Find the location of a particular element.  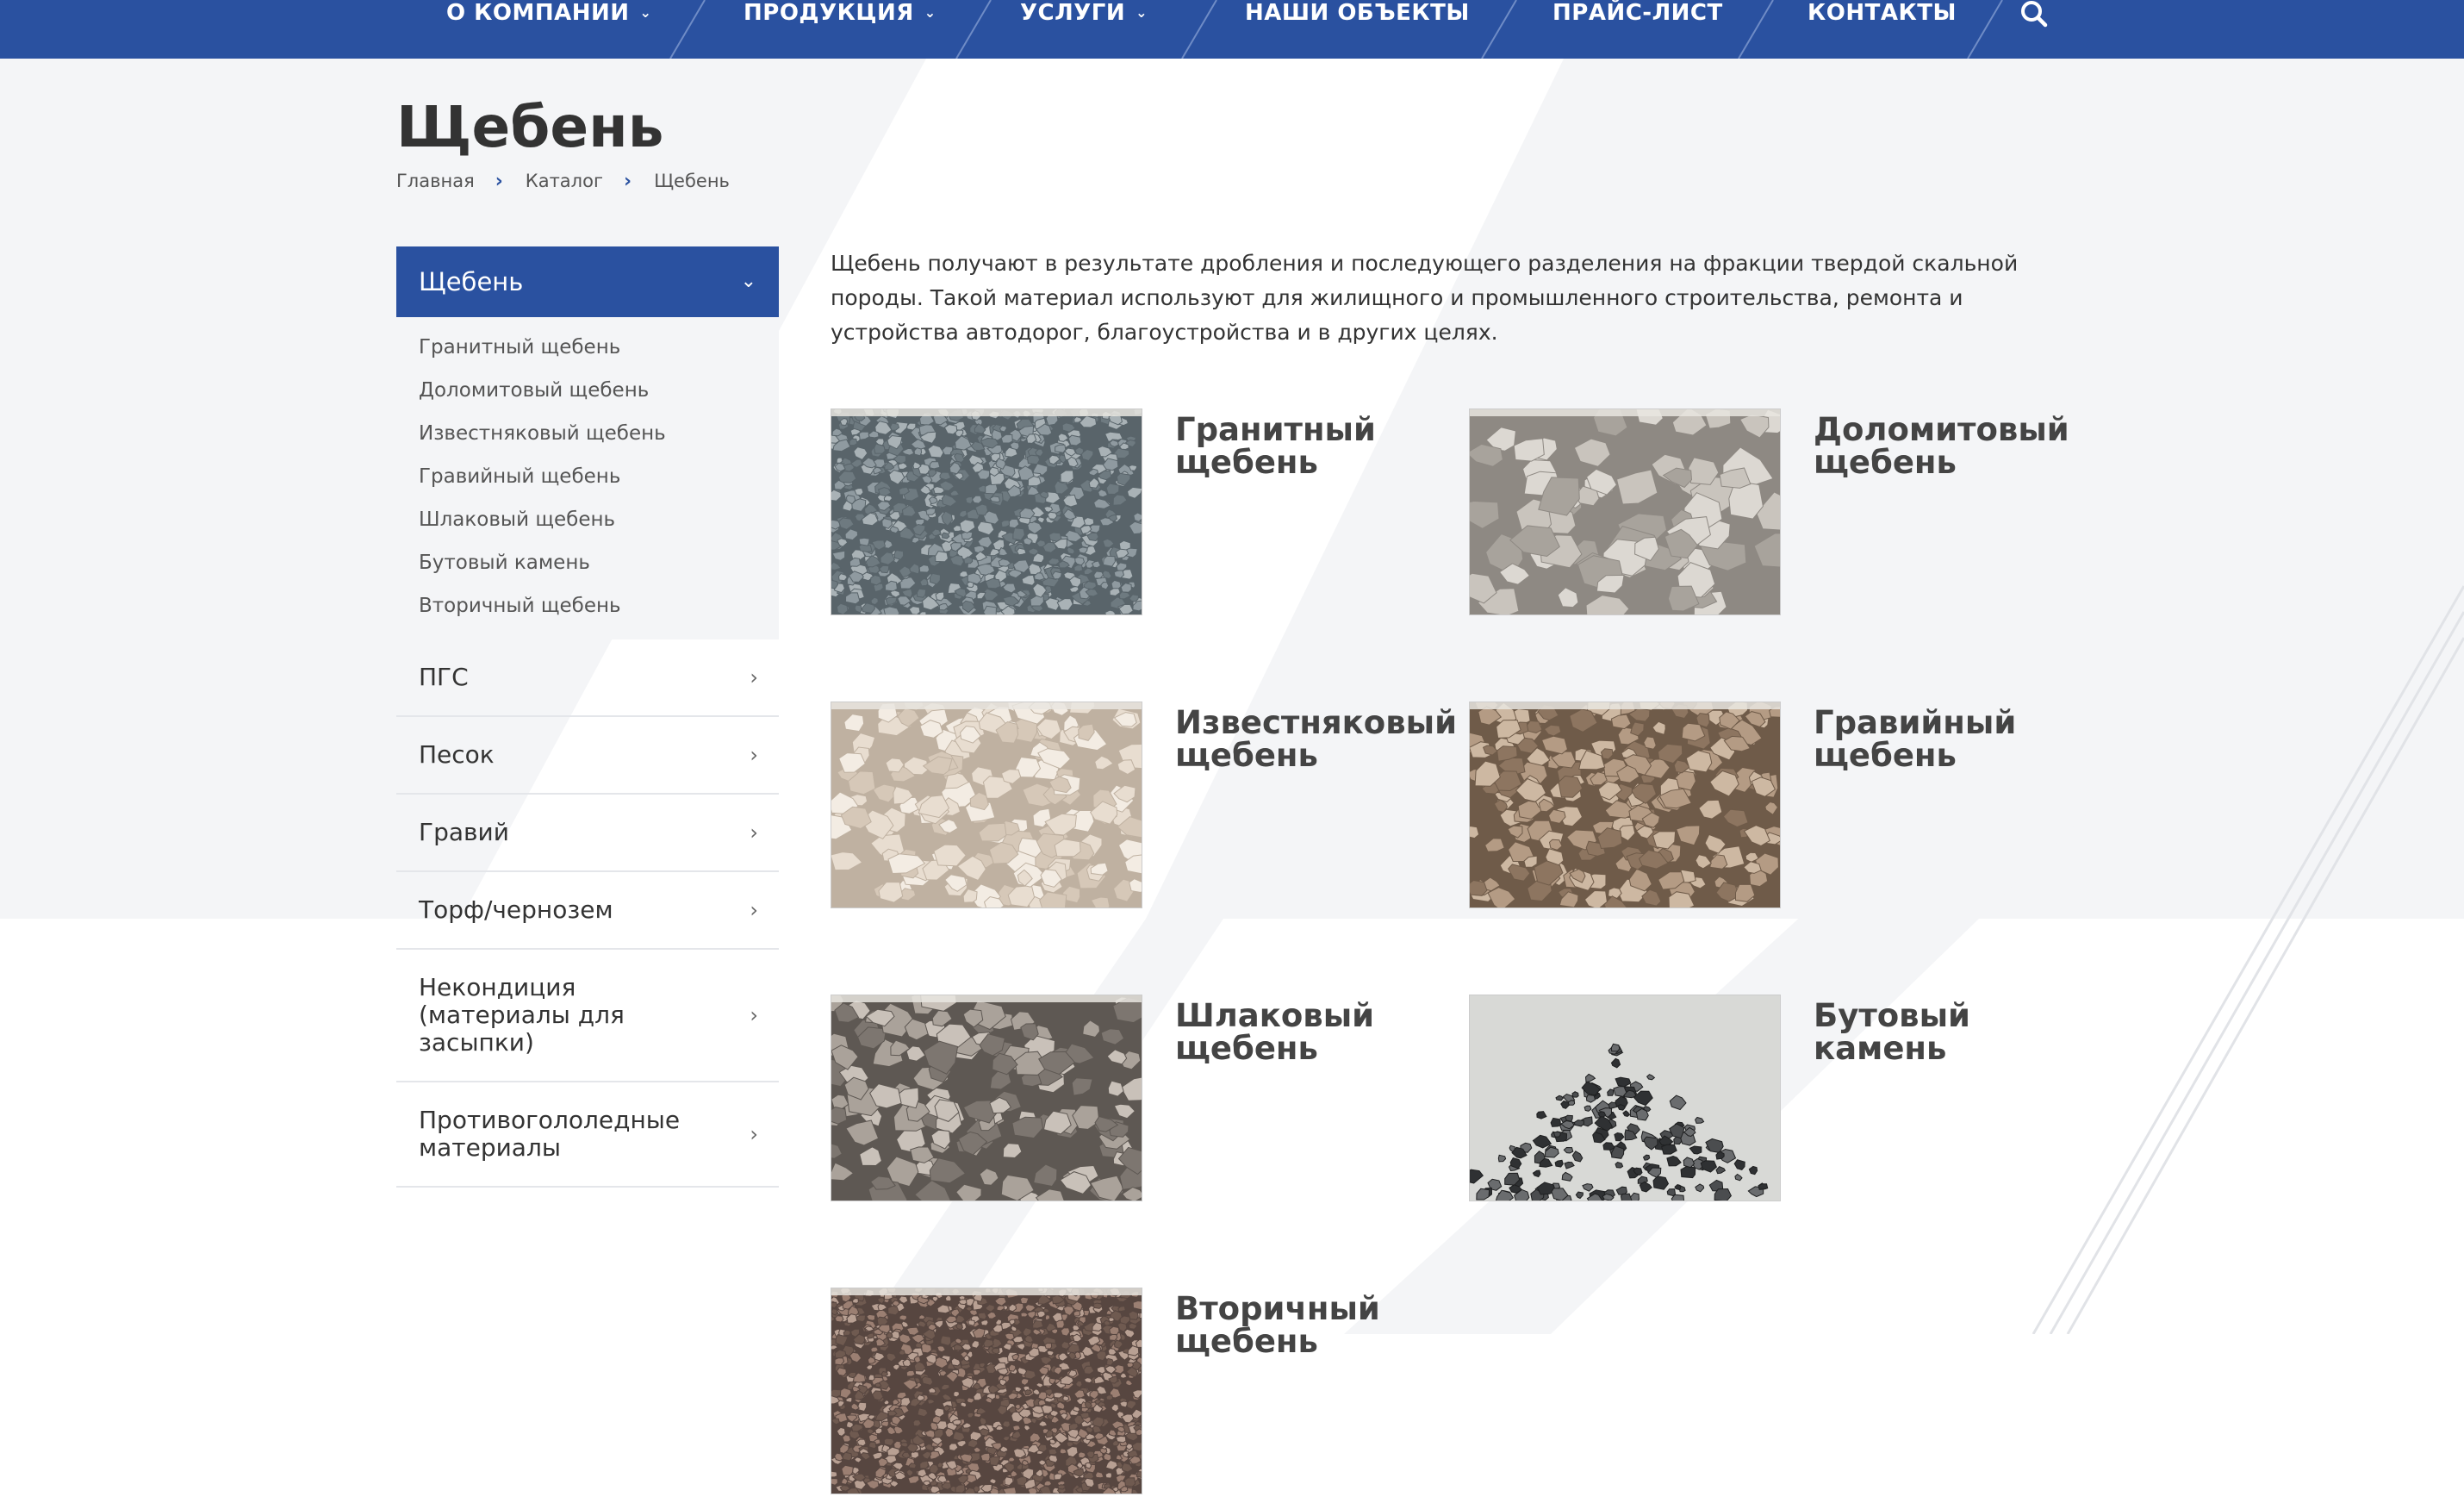

nav-item-services: УСЛУГИ ⌄ is located at coordinates (1084, 14).